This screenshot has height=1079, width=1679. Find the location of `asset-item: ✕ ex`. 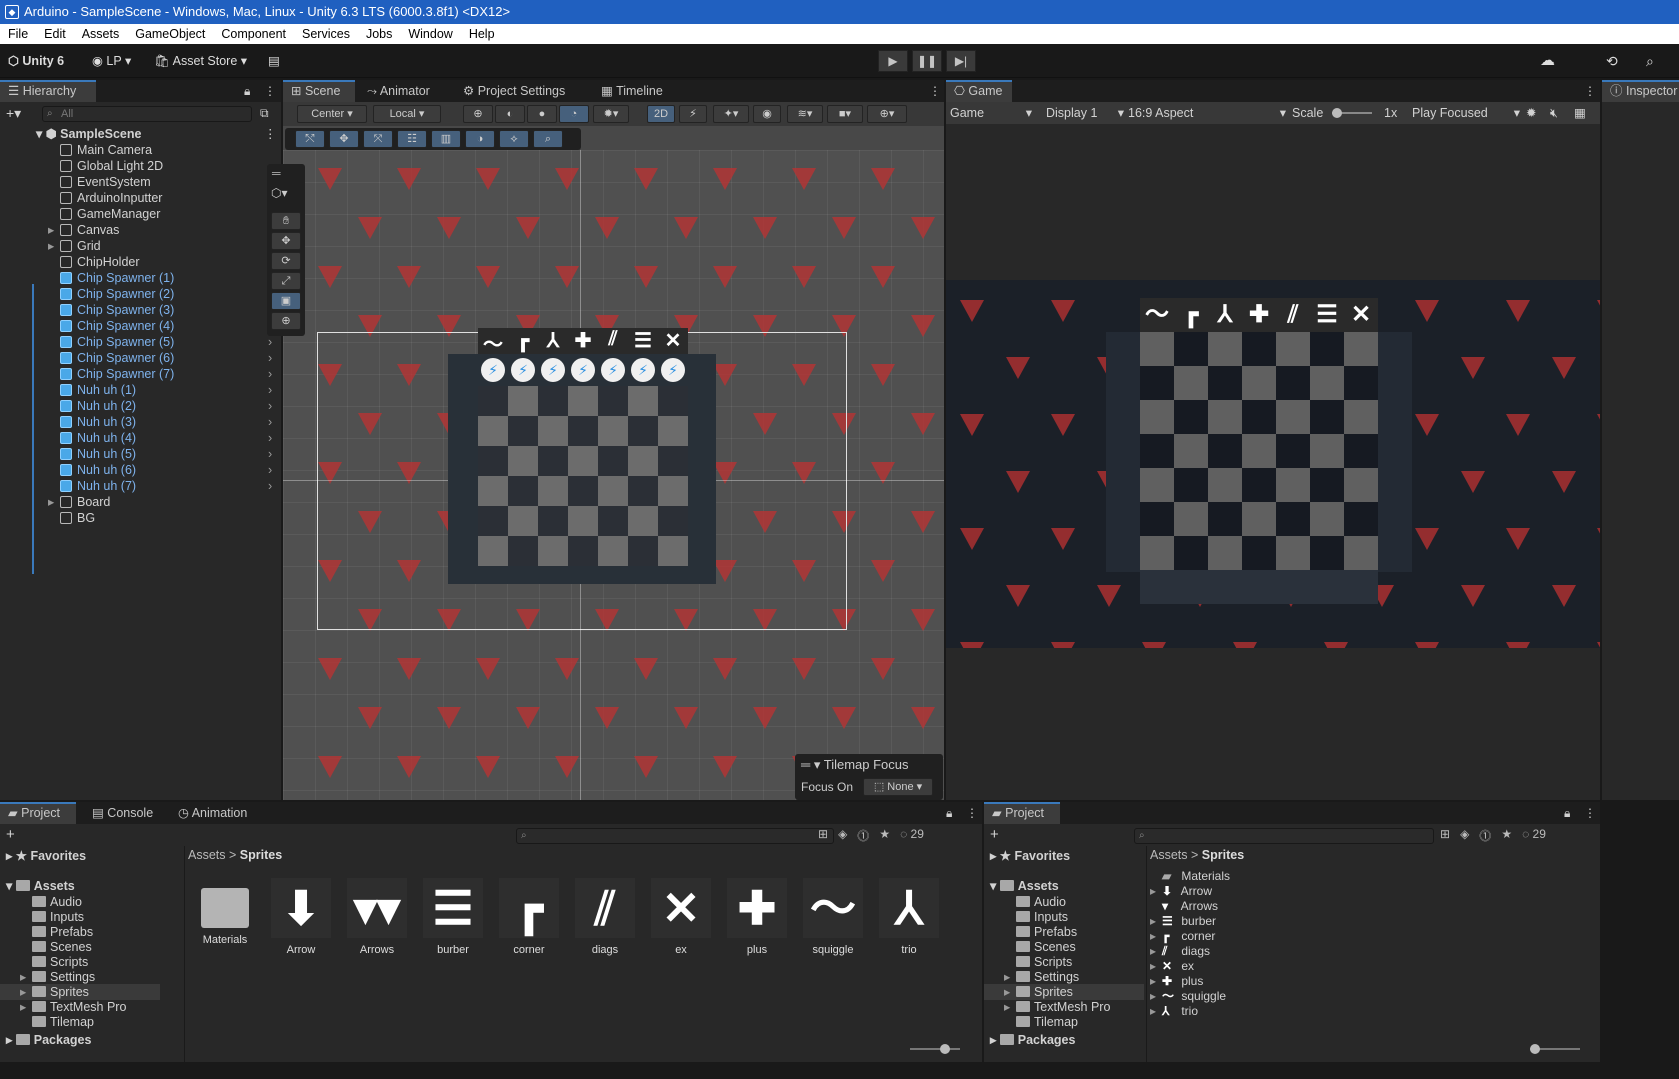

asset-item: ✕ ex is located at coordinates (681, 917).